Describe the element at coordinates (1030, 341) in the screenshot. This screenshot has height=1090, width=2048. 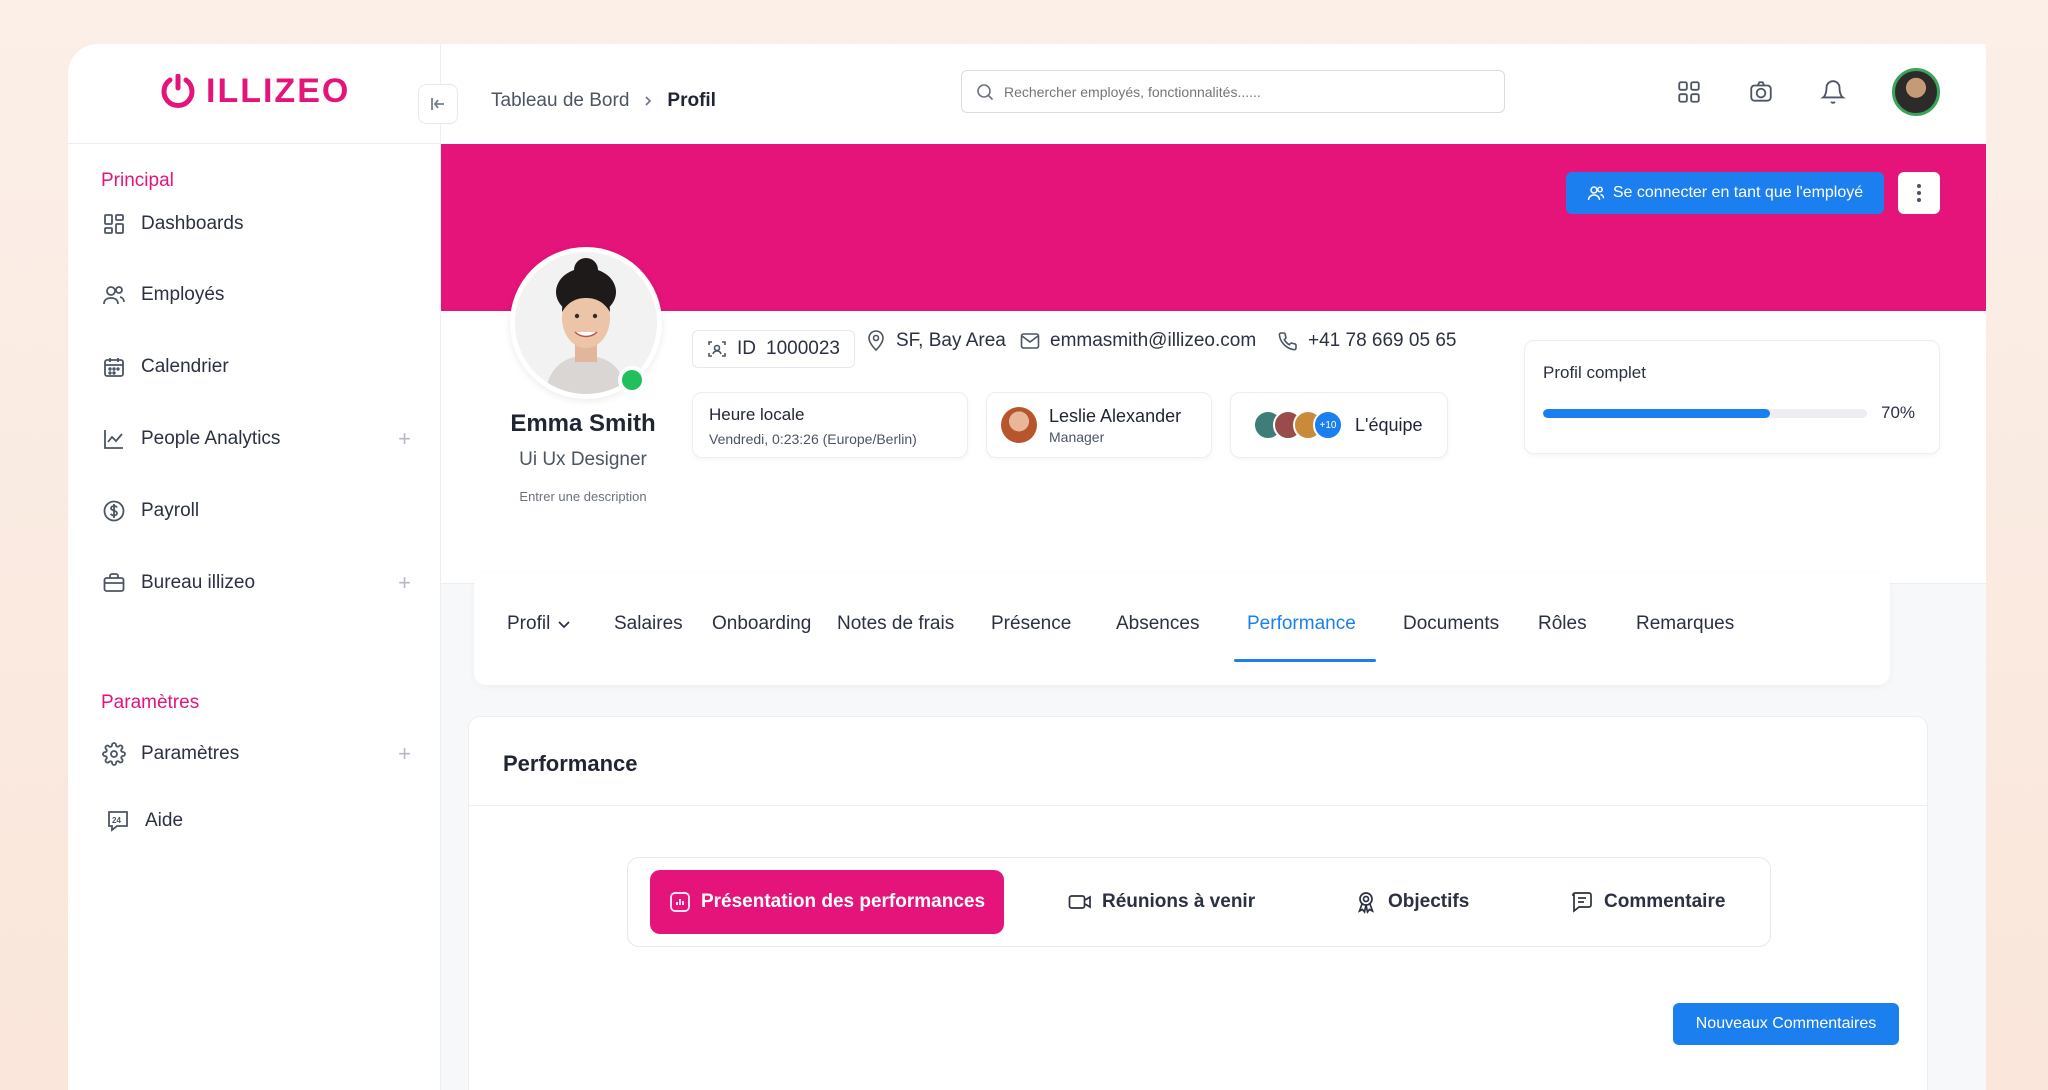
I see `mail-icon` at that location.